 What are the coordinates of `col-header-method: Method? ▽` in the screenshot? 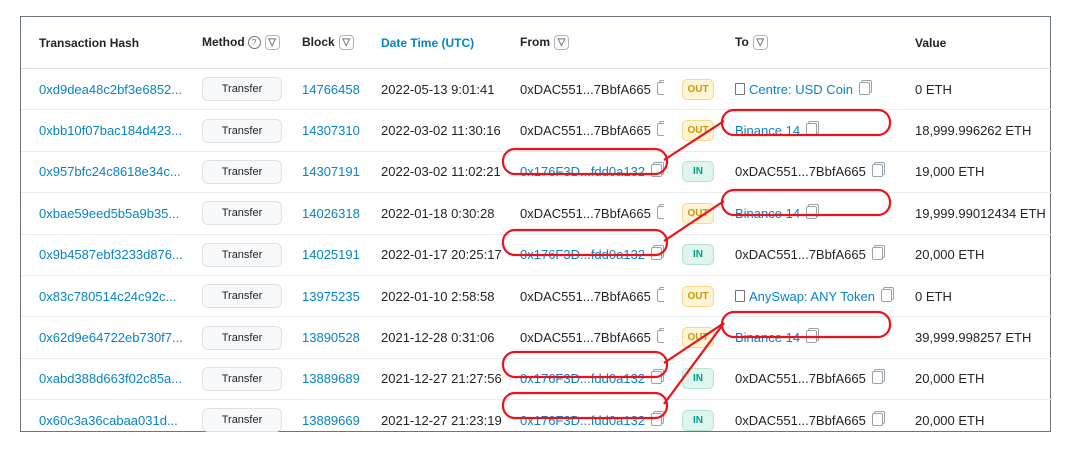 It's located at (234, 43).